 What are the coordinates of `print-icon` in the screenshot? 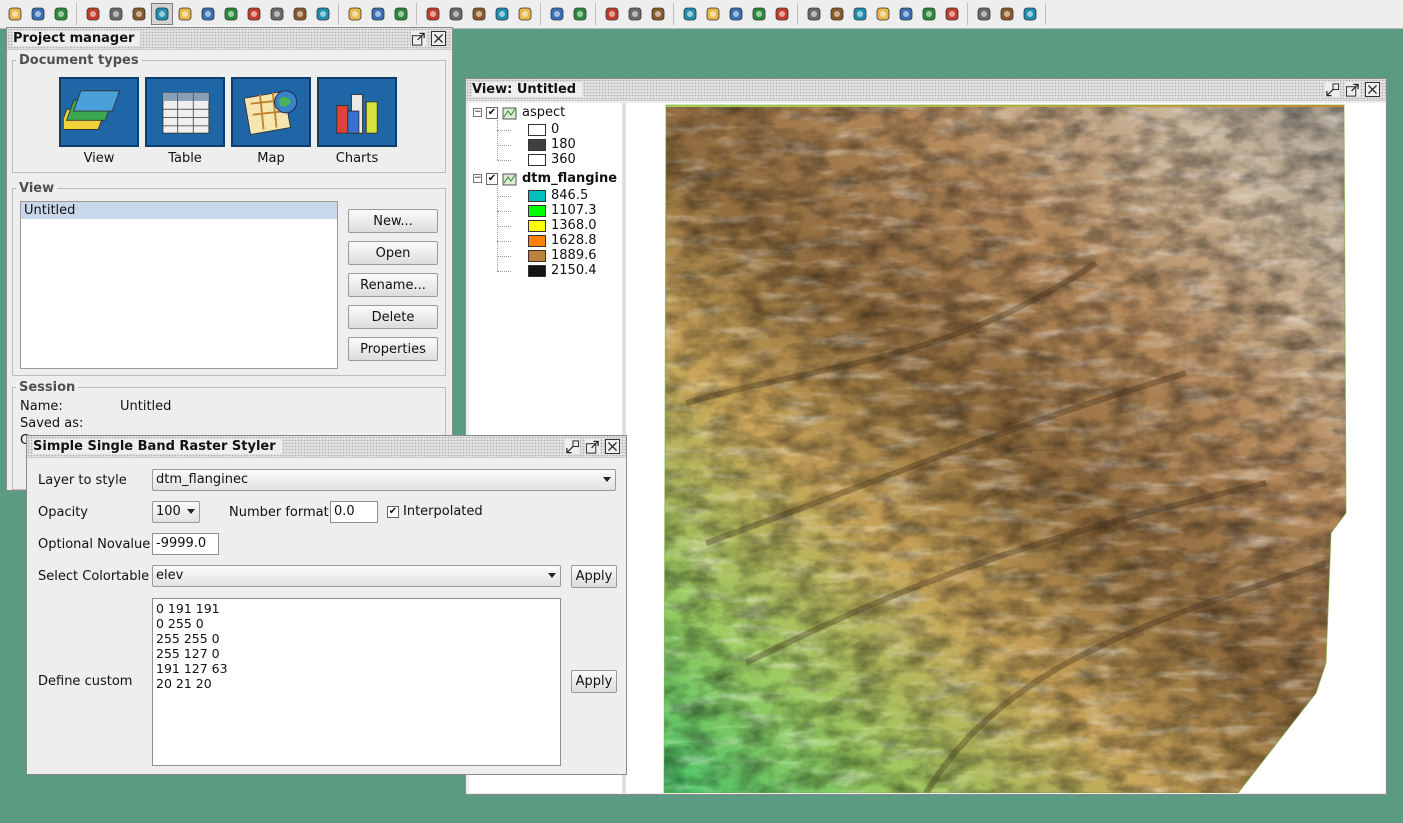 It's located at (355, 14).